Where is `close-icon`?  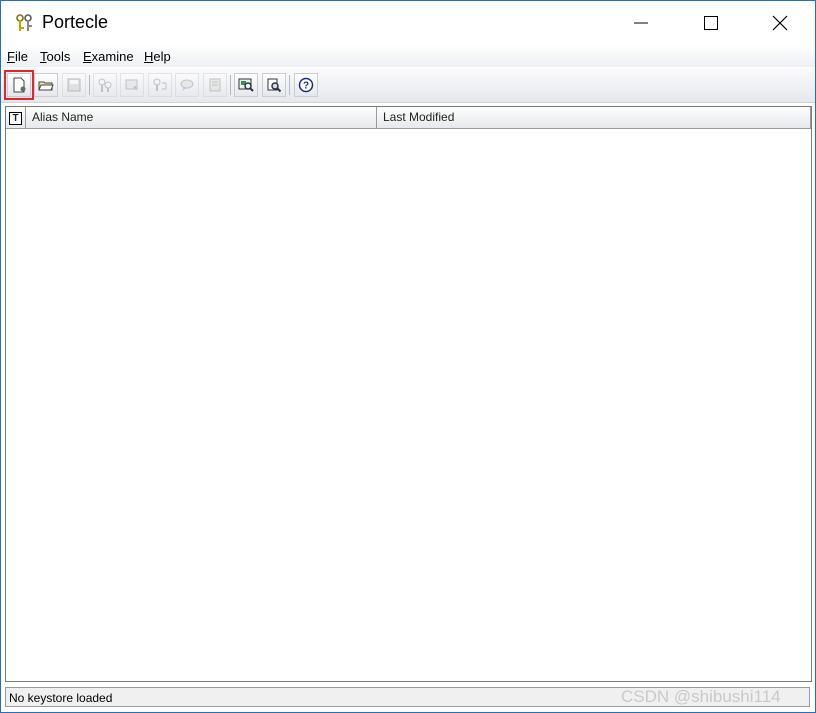 close-icon is located at coordinates (780, 23).